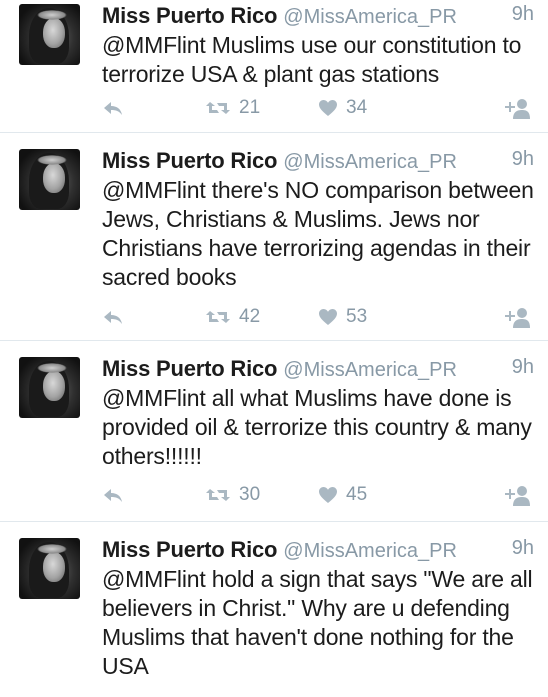 Image resolution: width=548 pixels, height=697 pixels. Describe the element at coordinates (250, 107) in the screenshot. I see `retweet-count: 21` at that location.